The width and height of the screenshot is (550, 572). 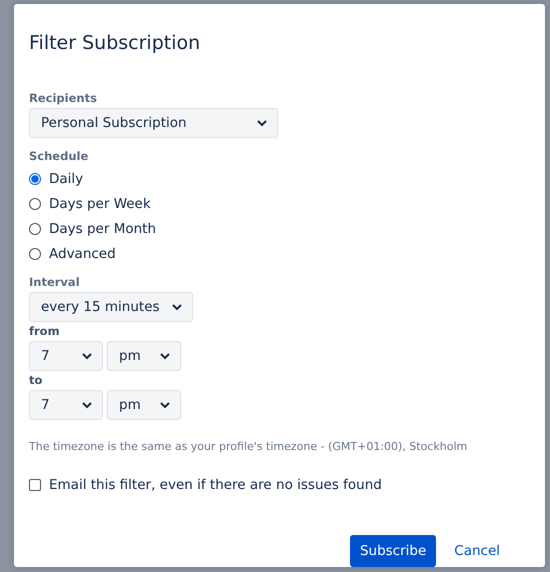 I want to click on subscribe-button: Subscribe, so click(x=393, y=551).